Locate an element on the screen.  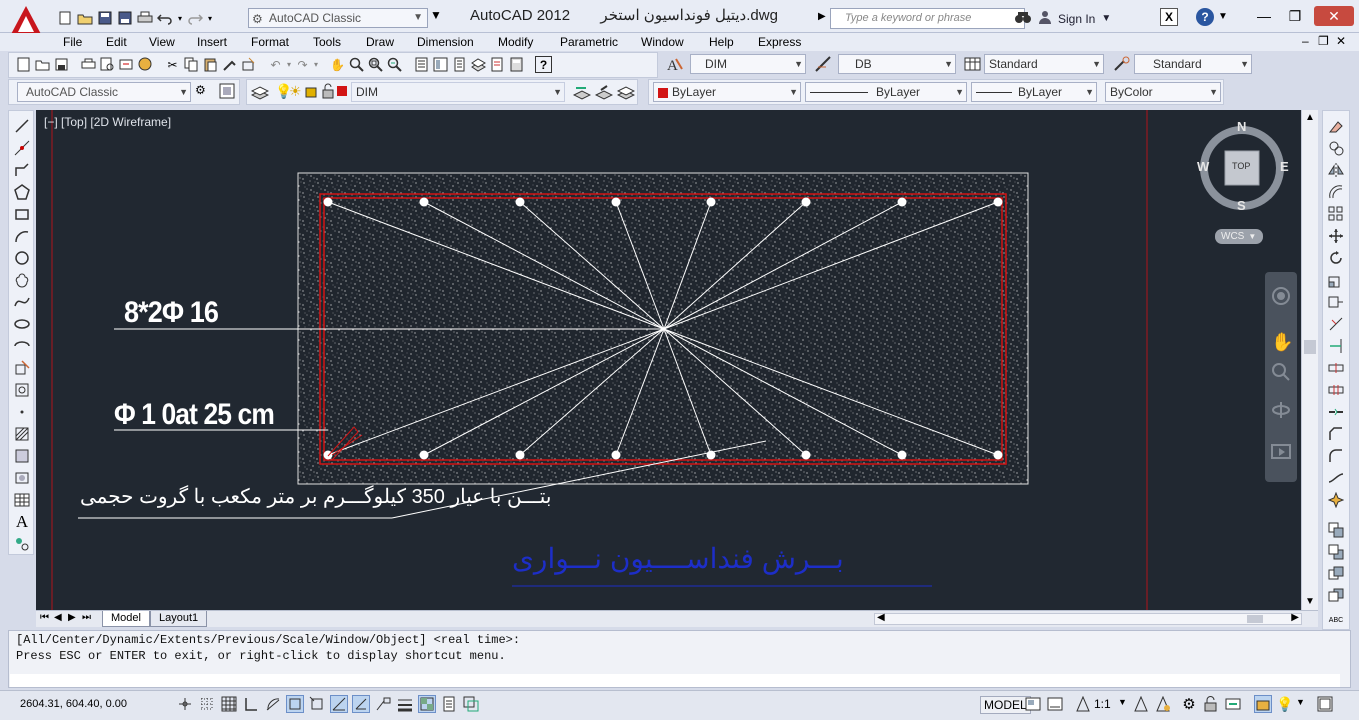
dynamic-ucs-icon is located at coordinates (361, 704).